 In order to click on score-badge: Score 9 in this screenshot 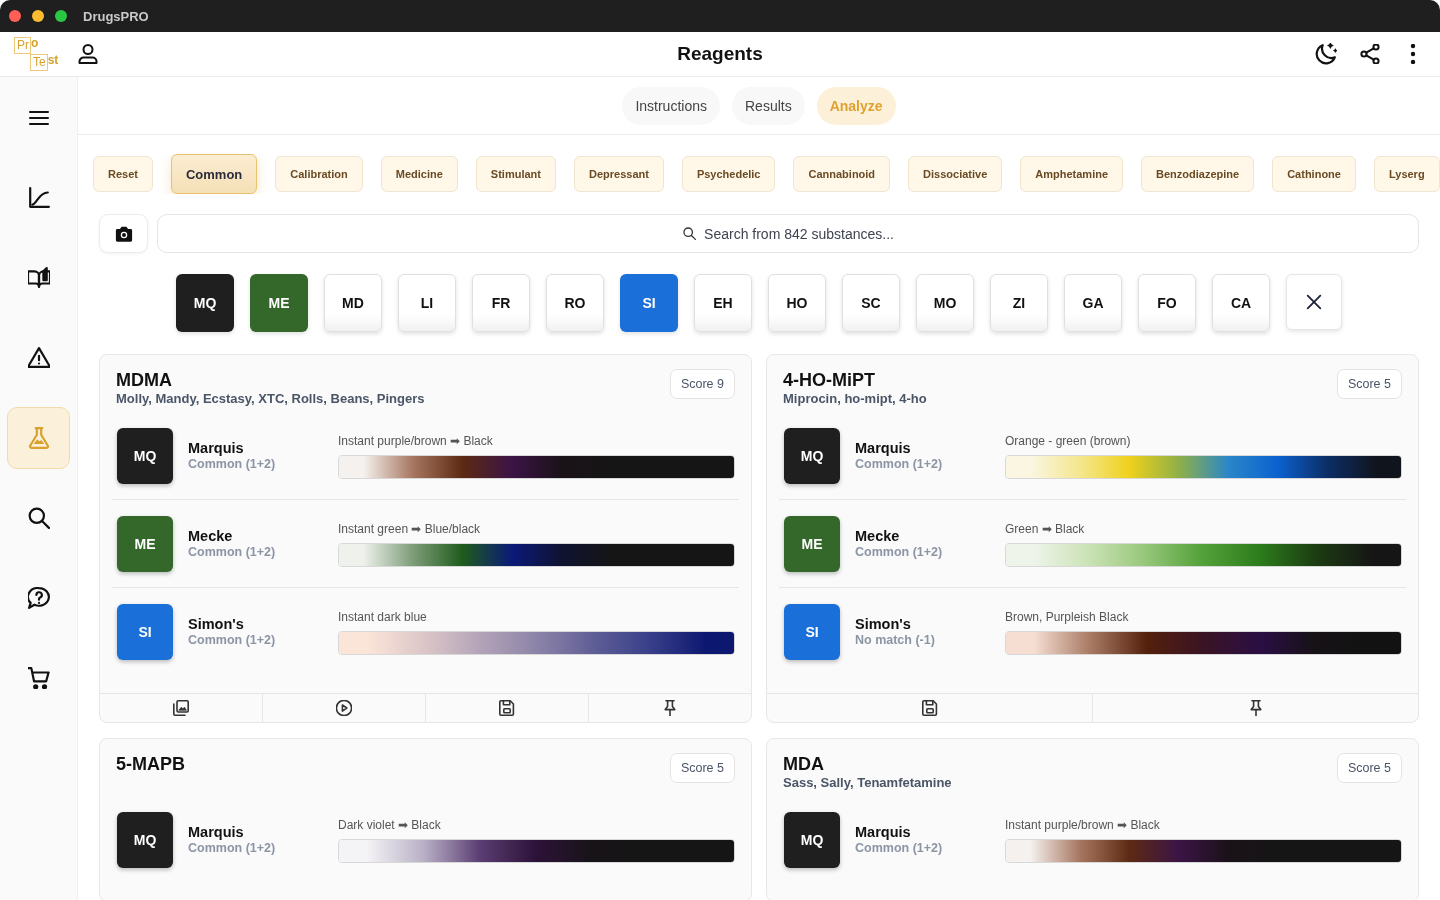, I will do `click(702, 384)`.